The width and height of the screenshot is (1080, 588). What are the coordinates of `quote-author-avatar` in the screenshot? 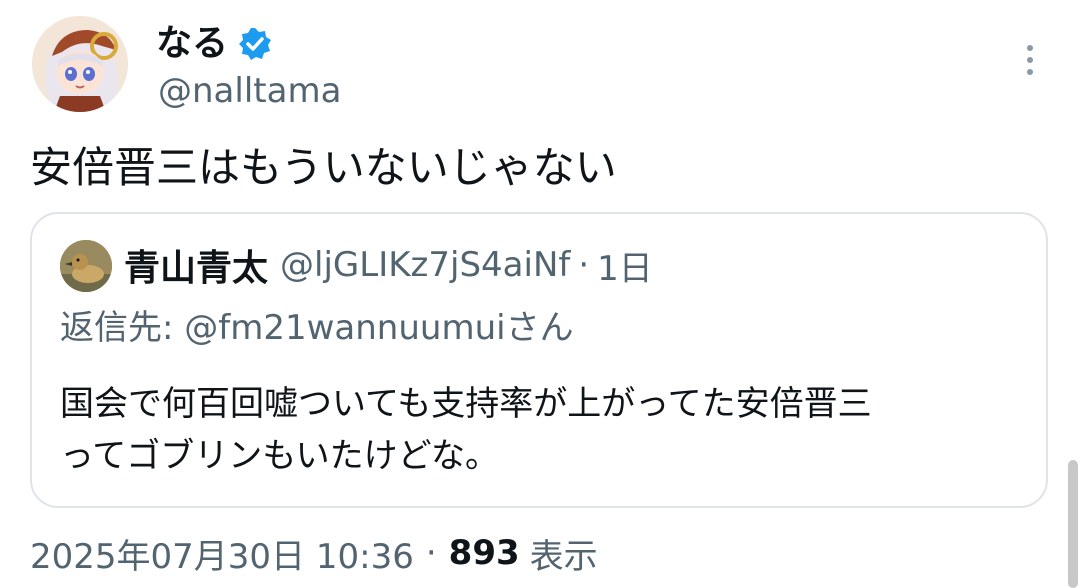 It's located at (86, 266).